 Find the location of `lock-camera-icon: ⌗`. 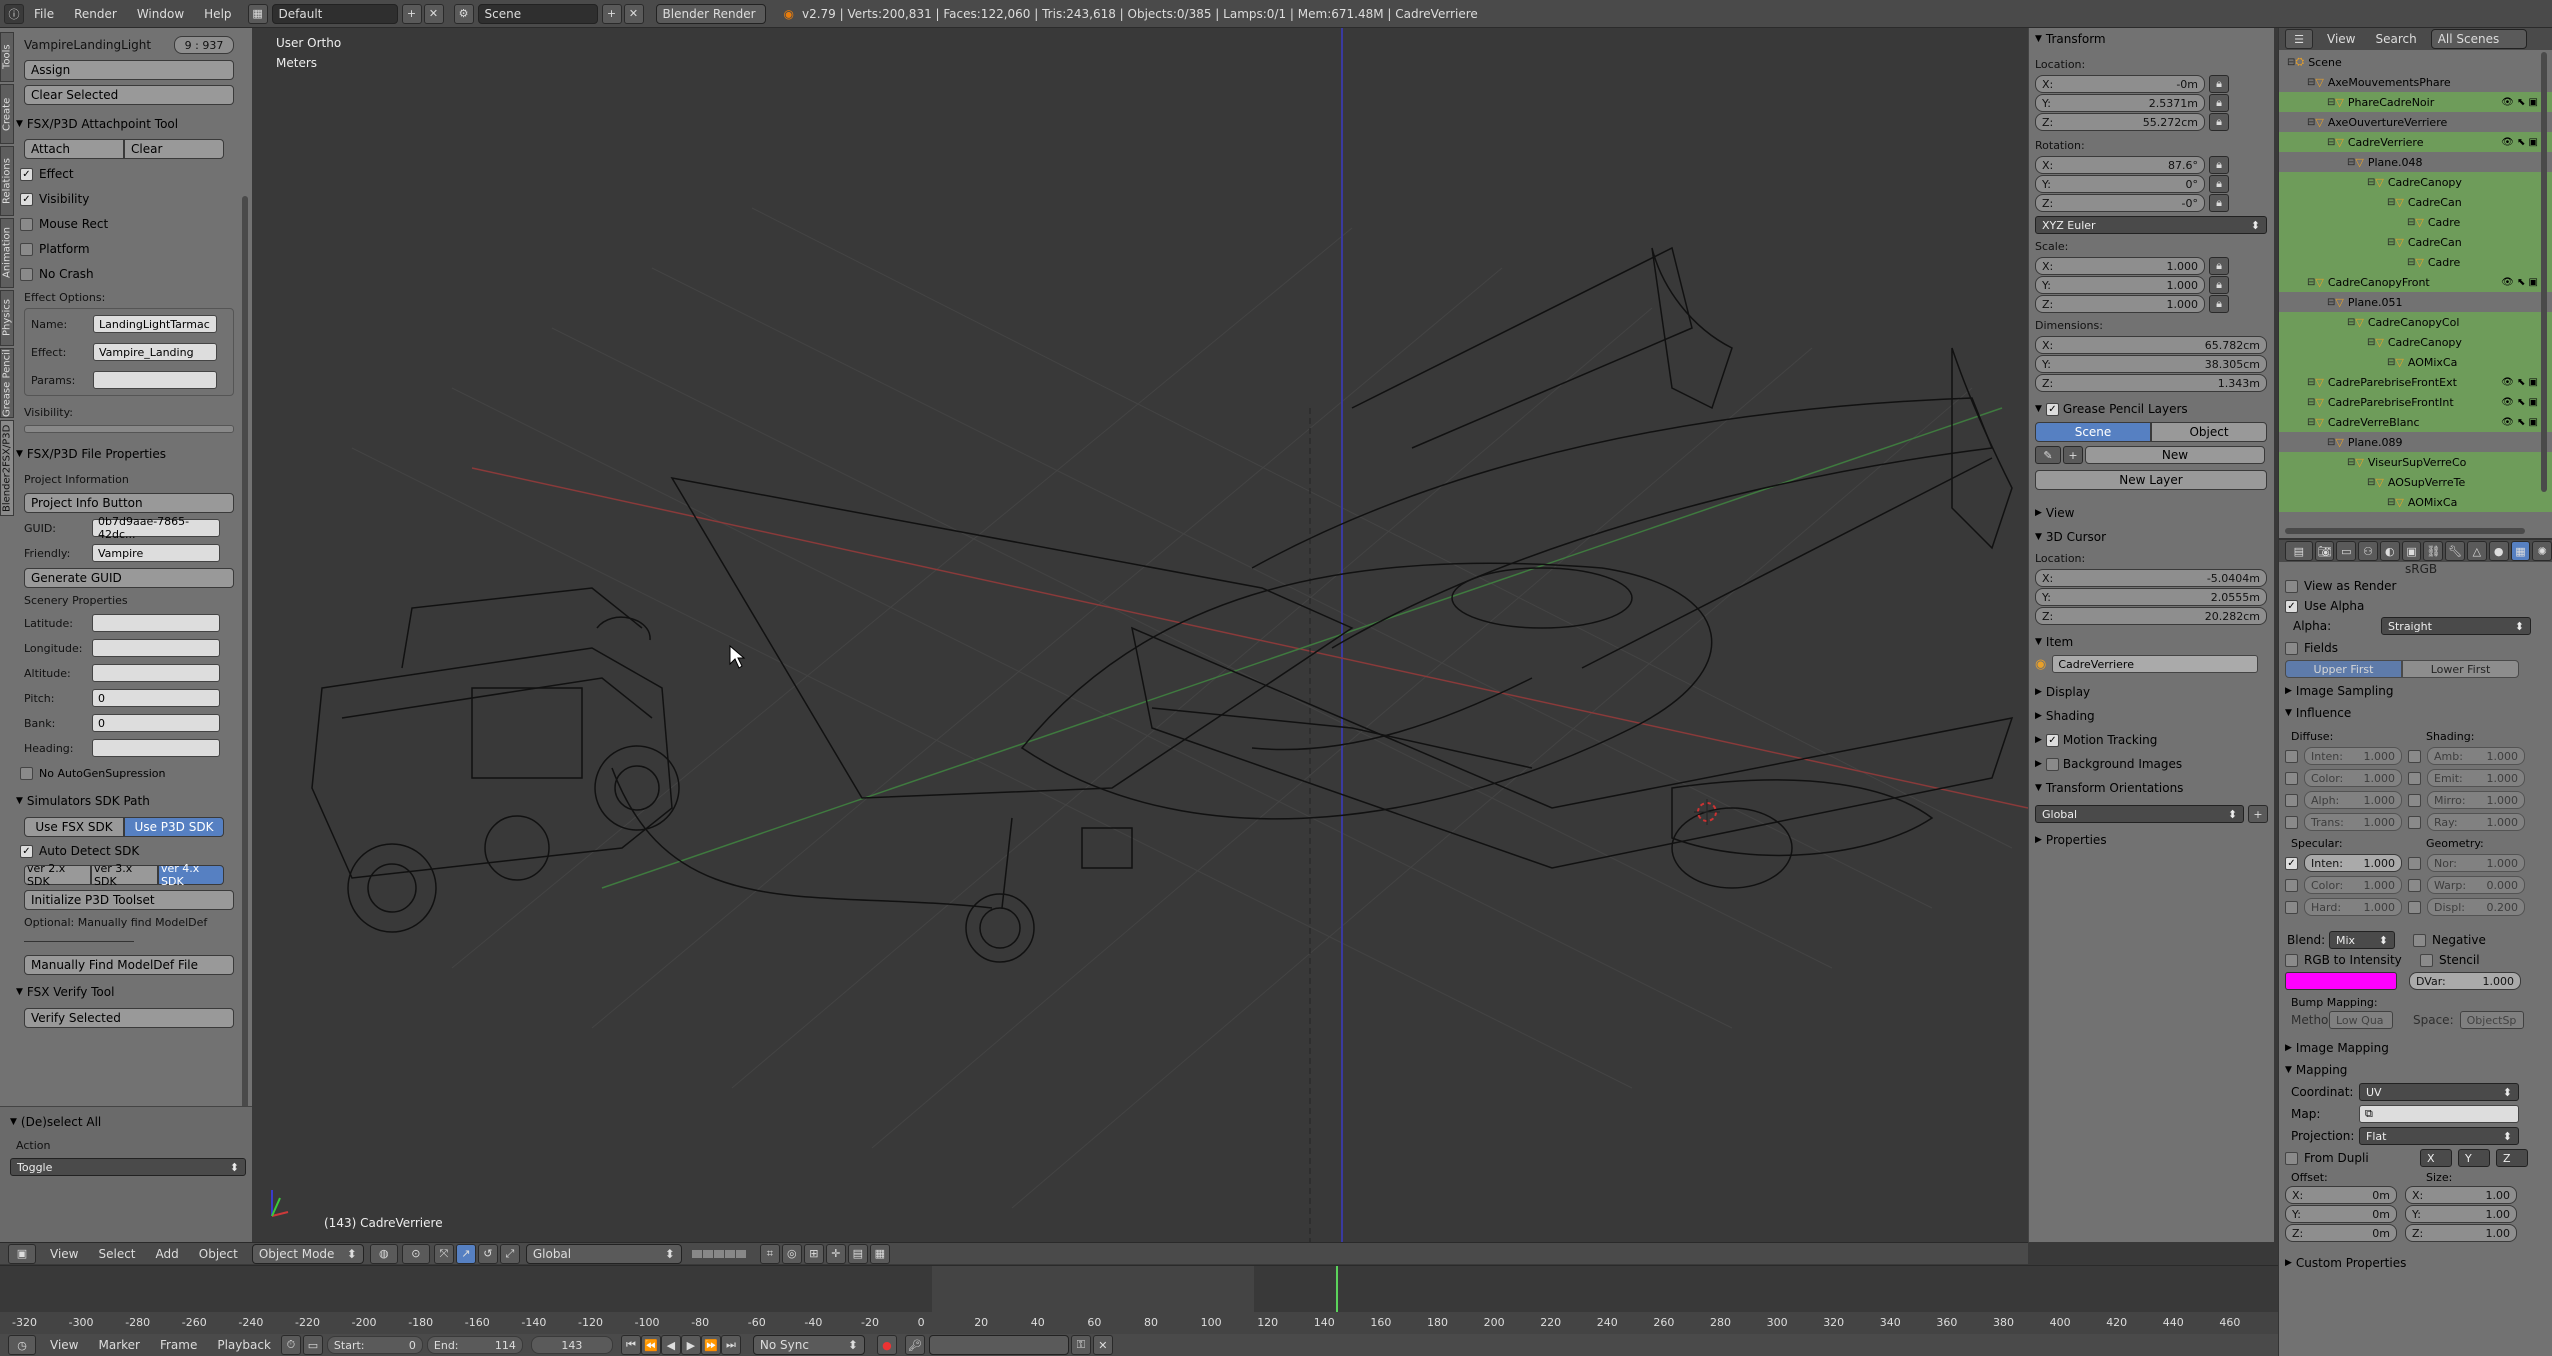

lock-camera-icon: ⌗ is located at coordinates (769, 1253).